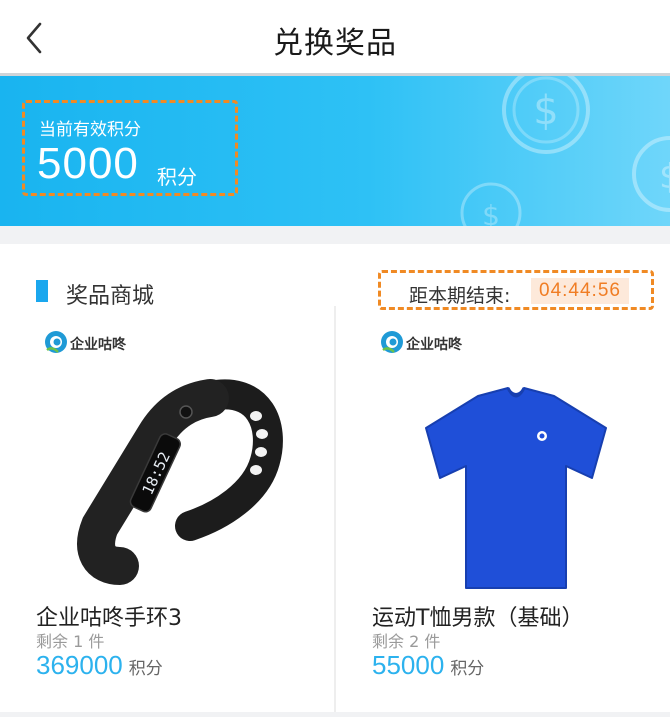 The image size is (670, 717). I want to click on section-title: 奖品商城, so click(110, 296).